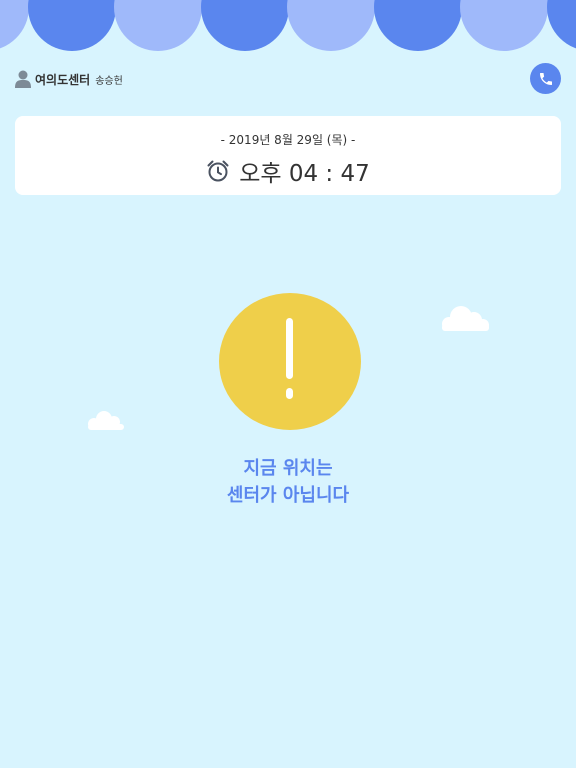 Image resolution: width=576 pixels, height=768 pixels. I want to click on user-icon, so click(23, 79).